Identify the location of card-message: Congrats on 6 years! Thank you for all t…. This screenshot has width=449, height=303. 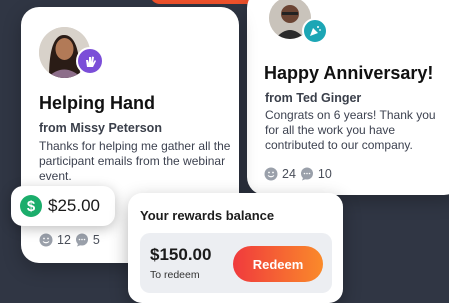
(350, 130).